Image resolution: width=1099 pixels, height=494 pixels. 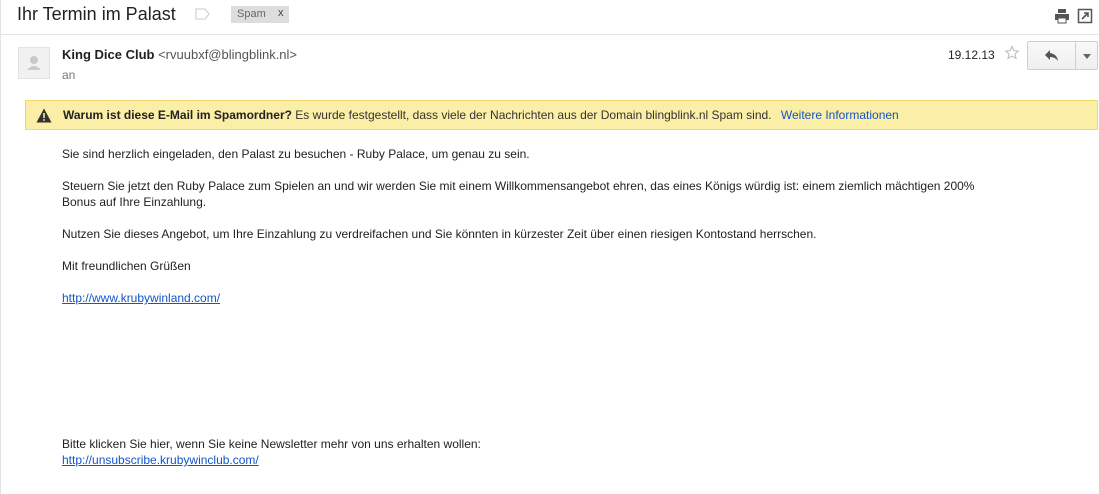 What do you see at coordinates (68, 75) in the screenshot?
I see `recipient-line: an` at bounding box center [68, 75].